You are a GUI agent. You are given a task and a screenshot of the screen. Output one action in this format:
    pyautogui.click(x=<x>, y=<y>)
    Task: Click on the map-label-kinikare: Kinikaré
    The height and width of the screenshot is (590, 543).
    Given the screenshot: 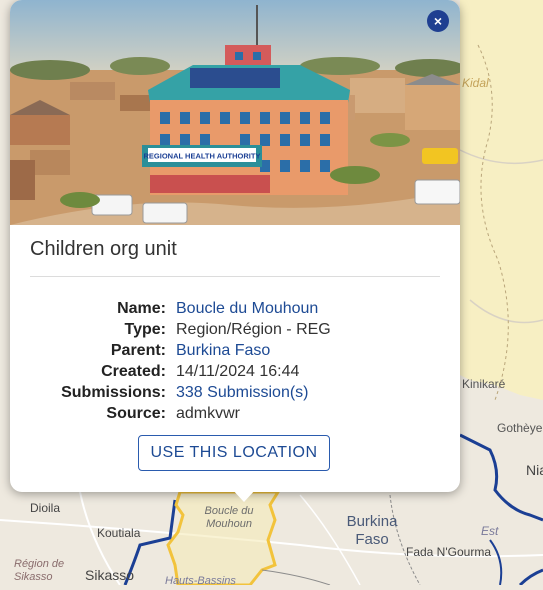 What is the action you would take?
    pyautogui.click(x=484, y=384)
    